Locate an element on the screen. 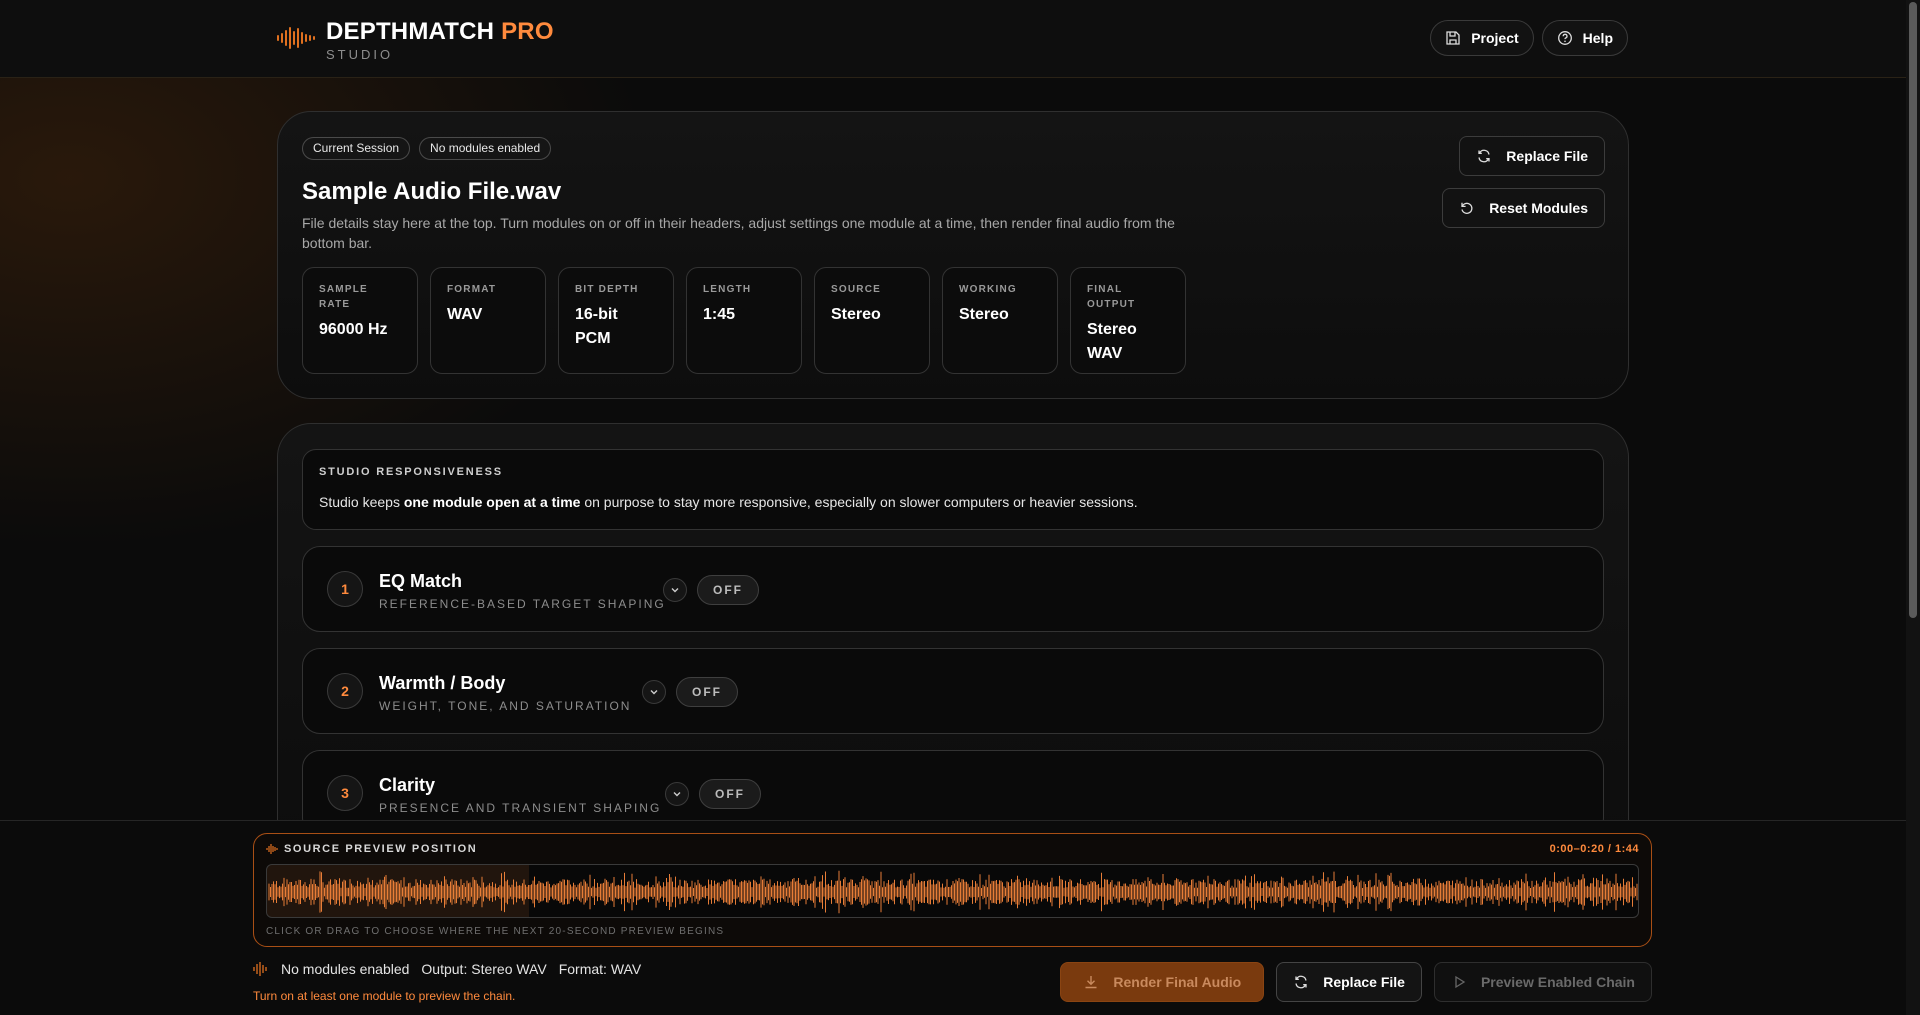  stat-label: SAMPLE RATE is located at coordinates (343, 297).